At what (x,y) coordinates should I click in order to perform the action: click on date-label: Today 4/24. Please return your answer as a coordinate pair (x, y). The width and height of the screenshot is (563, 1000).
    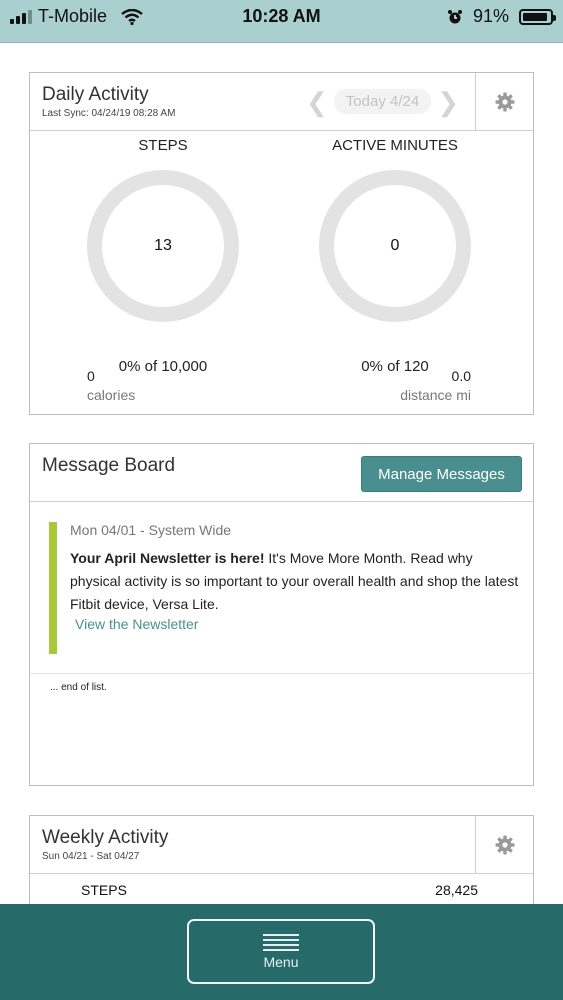
    Looking at the image, I should click on (382, 101).